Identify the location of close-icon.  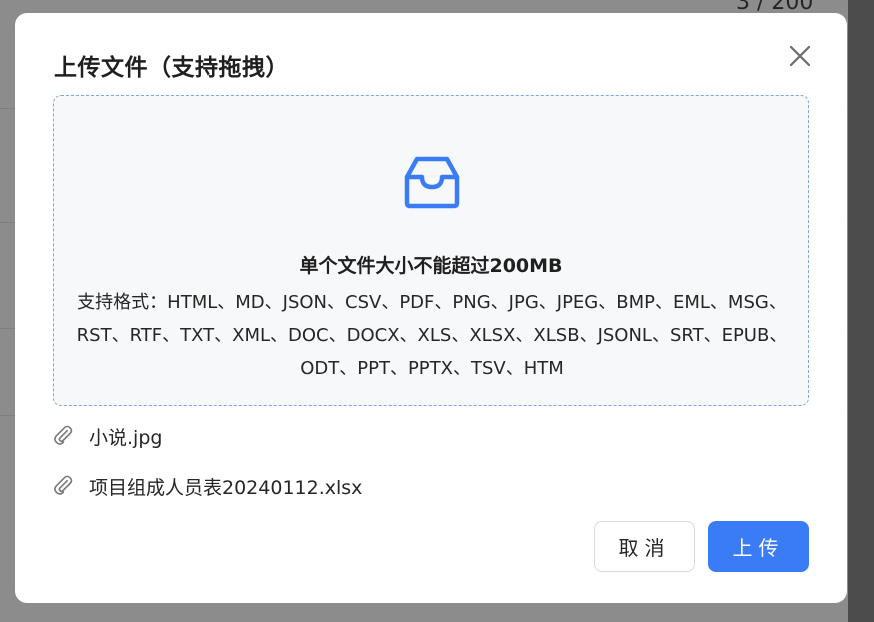
(800, 56).